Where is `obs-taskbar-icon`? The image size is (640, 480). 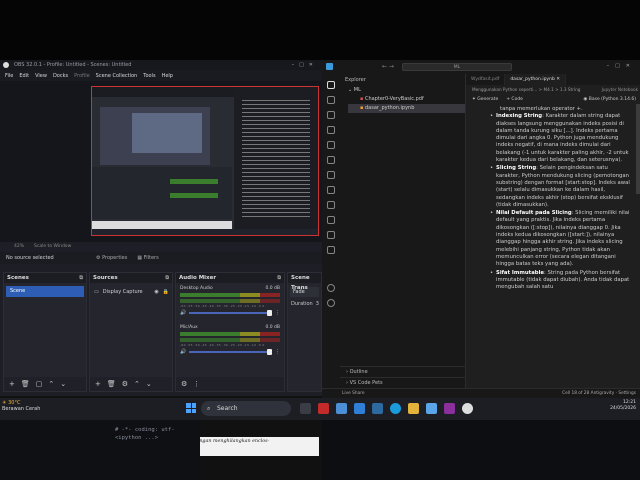 obs-taskbar-icon is located at coordinates (467, 408).